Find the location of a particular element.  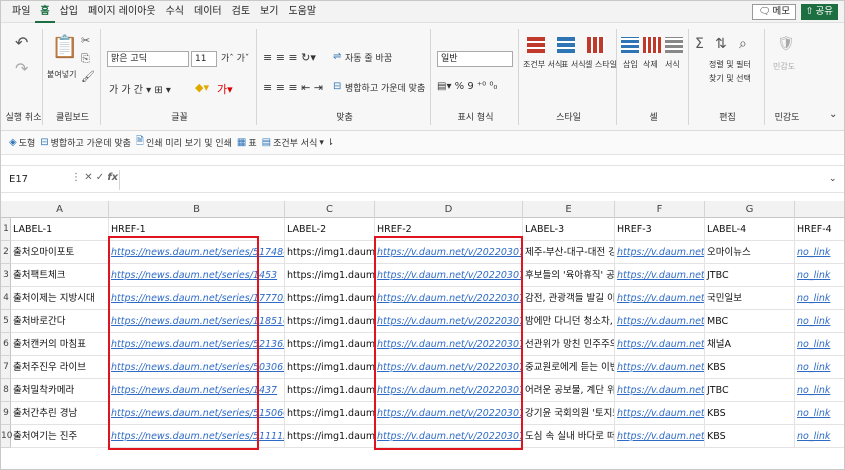

cell-r9-c2: https://img1.daumcdn.n is located at coordinates (330, 413).